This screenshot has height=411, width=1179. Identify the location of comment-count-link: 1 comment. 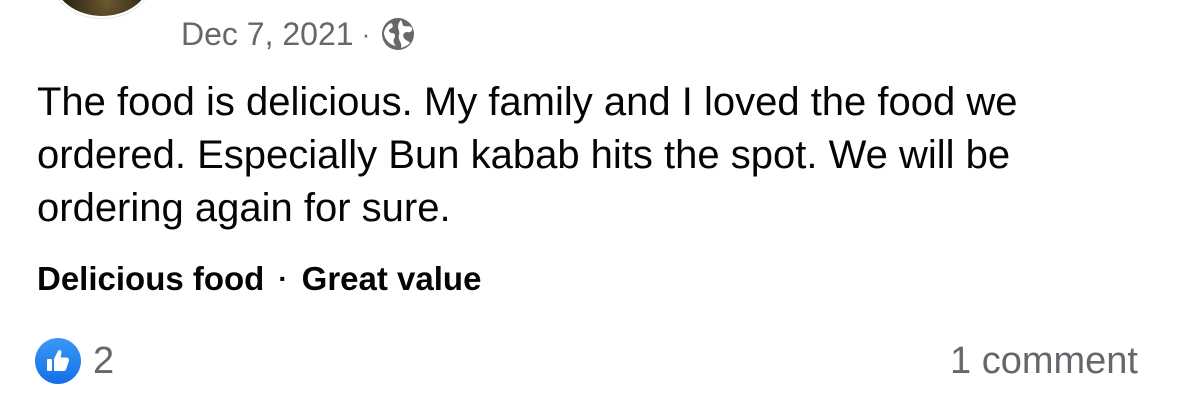
(1044, 361).